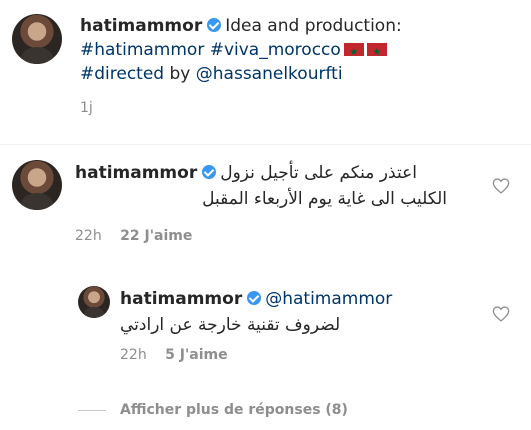 This screenshot has width=531, height=430. I want to click on caption-line-3: #directed by @hassanelkourfti, so click(300, 74).